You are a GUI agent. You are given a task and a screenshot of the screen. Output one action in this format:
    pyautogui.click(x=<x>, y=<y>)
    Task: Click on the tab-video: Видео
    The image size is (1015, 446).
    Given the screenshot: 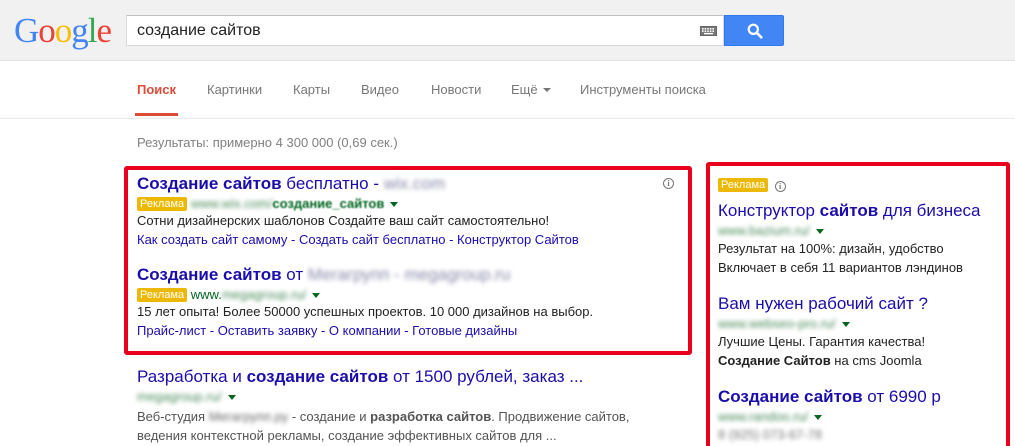 What is the action you would take?
    pyautogui.click(x=380, y=89)
    